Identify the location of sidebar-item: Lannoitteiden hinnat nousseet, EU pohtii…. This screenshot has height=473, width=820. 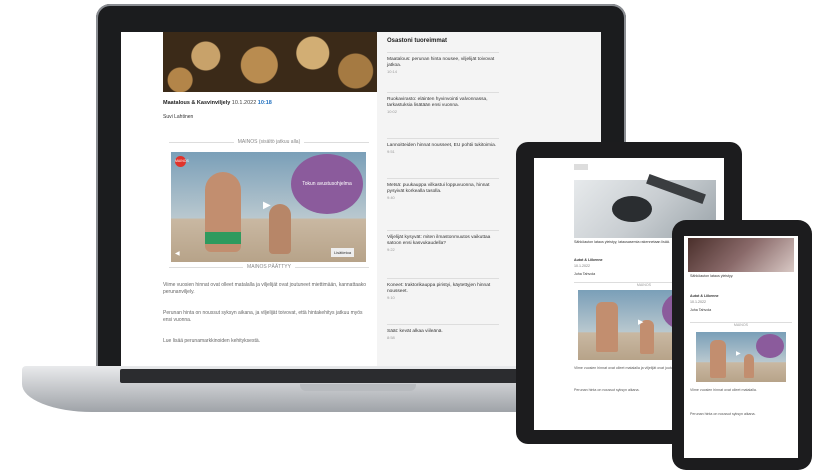
(443, 146).